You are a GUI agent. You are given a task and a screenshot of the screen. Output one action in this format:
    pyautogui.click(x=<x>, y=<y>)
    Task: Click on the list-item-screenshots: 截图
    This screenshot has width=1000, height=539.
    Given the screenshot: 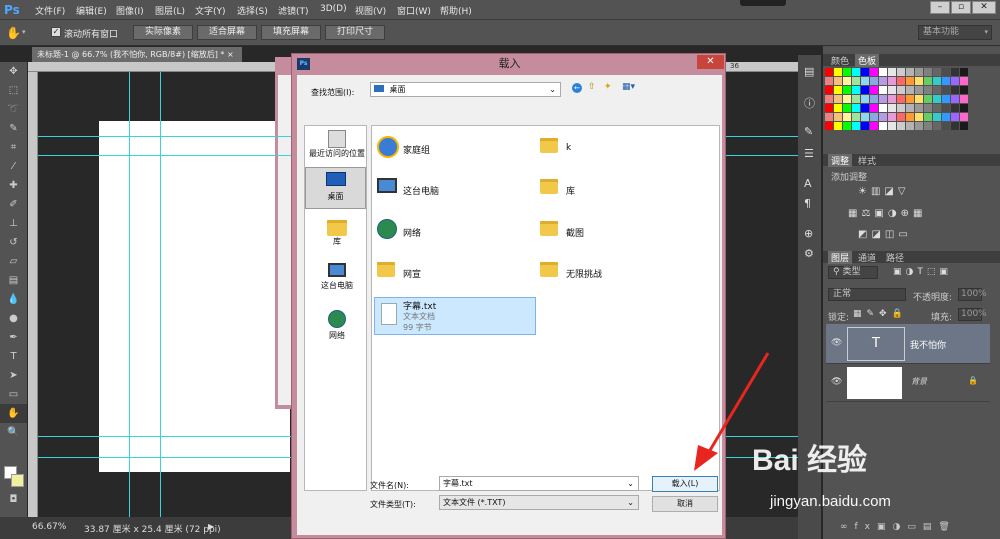 What is the action you would take?
    pyautogui.click(x=620, y=234)
    